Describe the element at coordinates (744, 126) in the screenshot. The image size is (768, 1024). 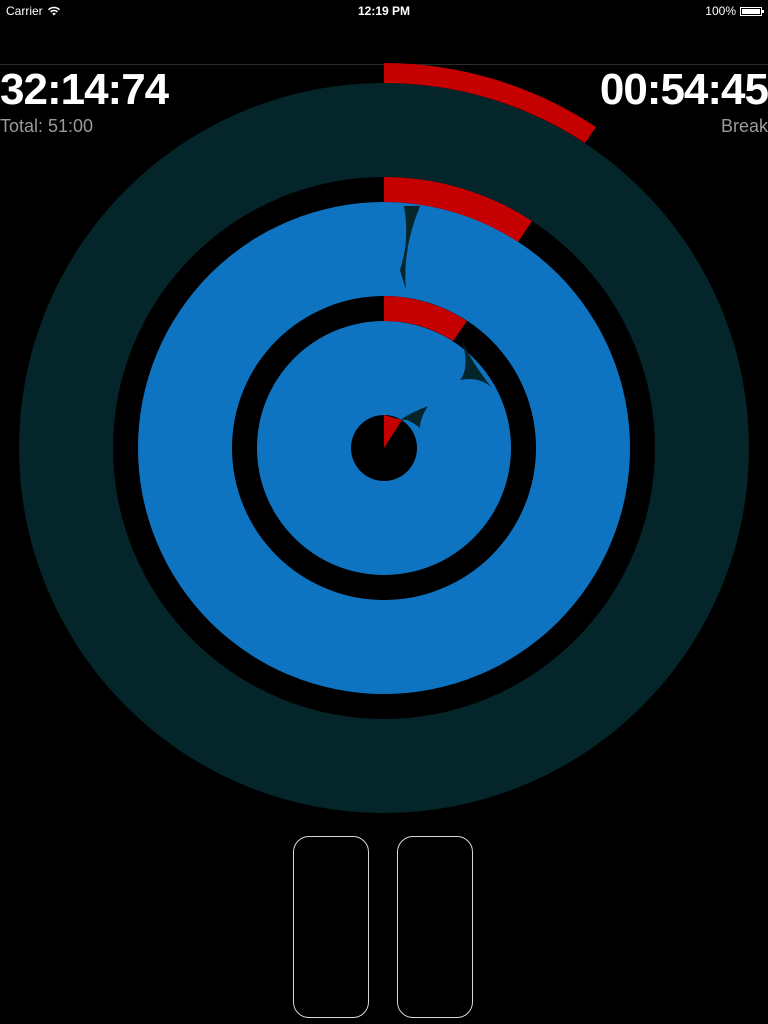
I see `phase-label: Break` at that location.